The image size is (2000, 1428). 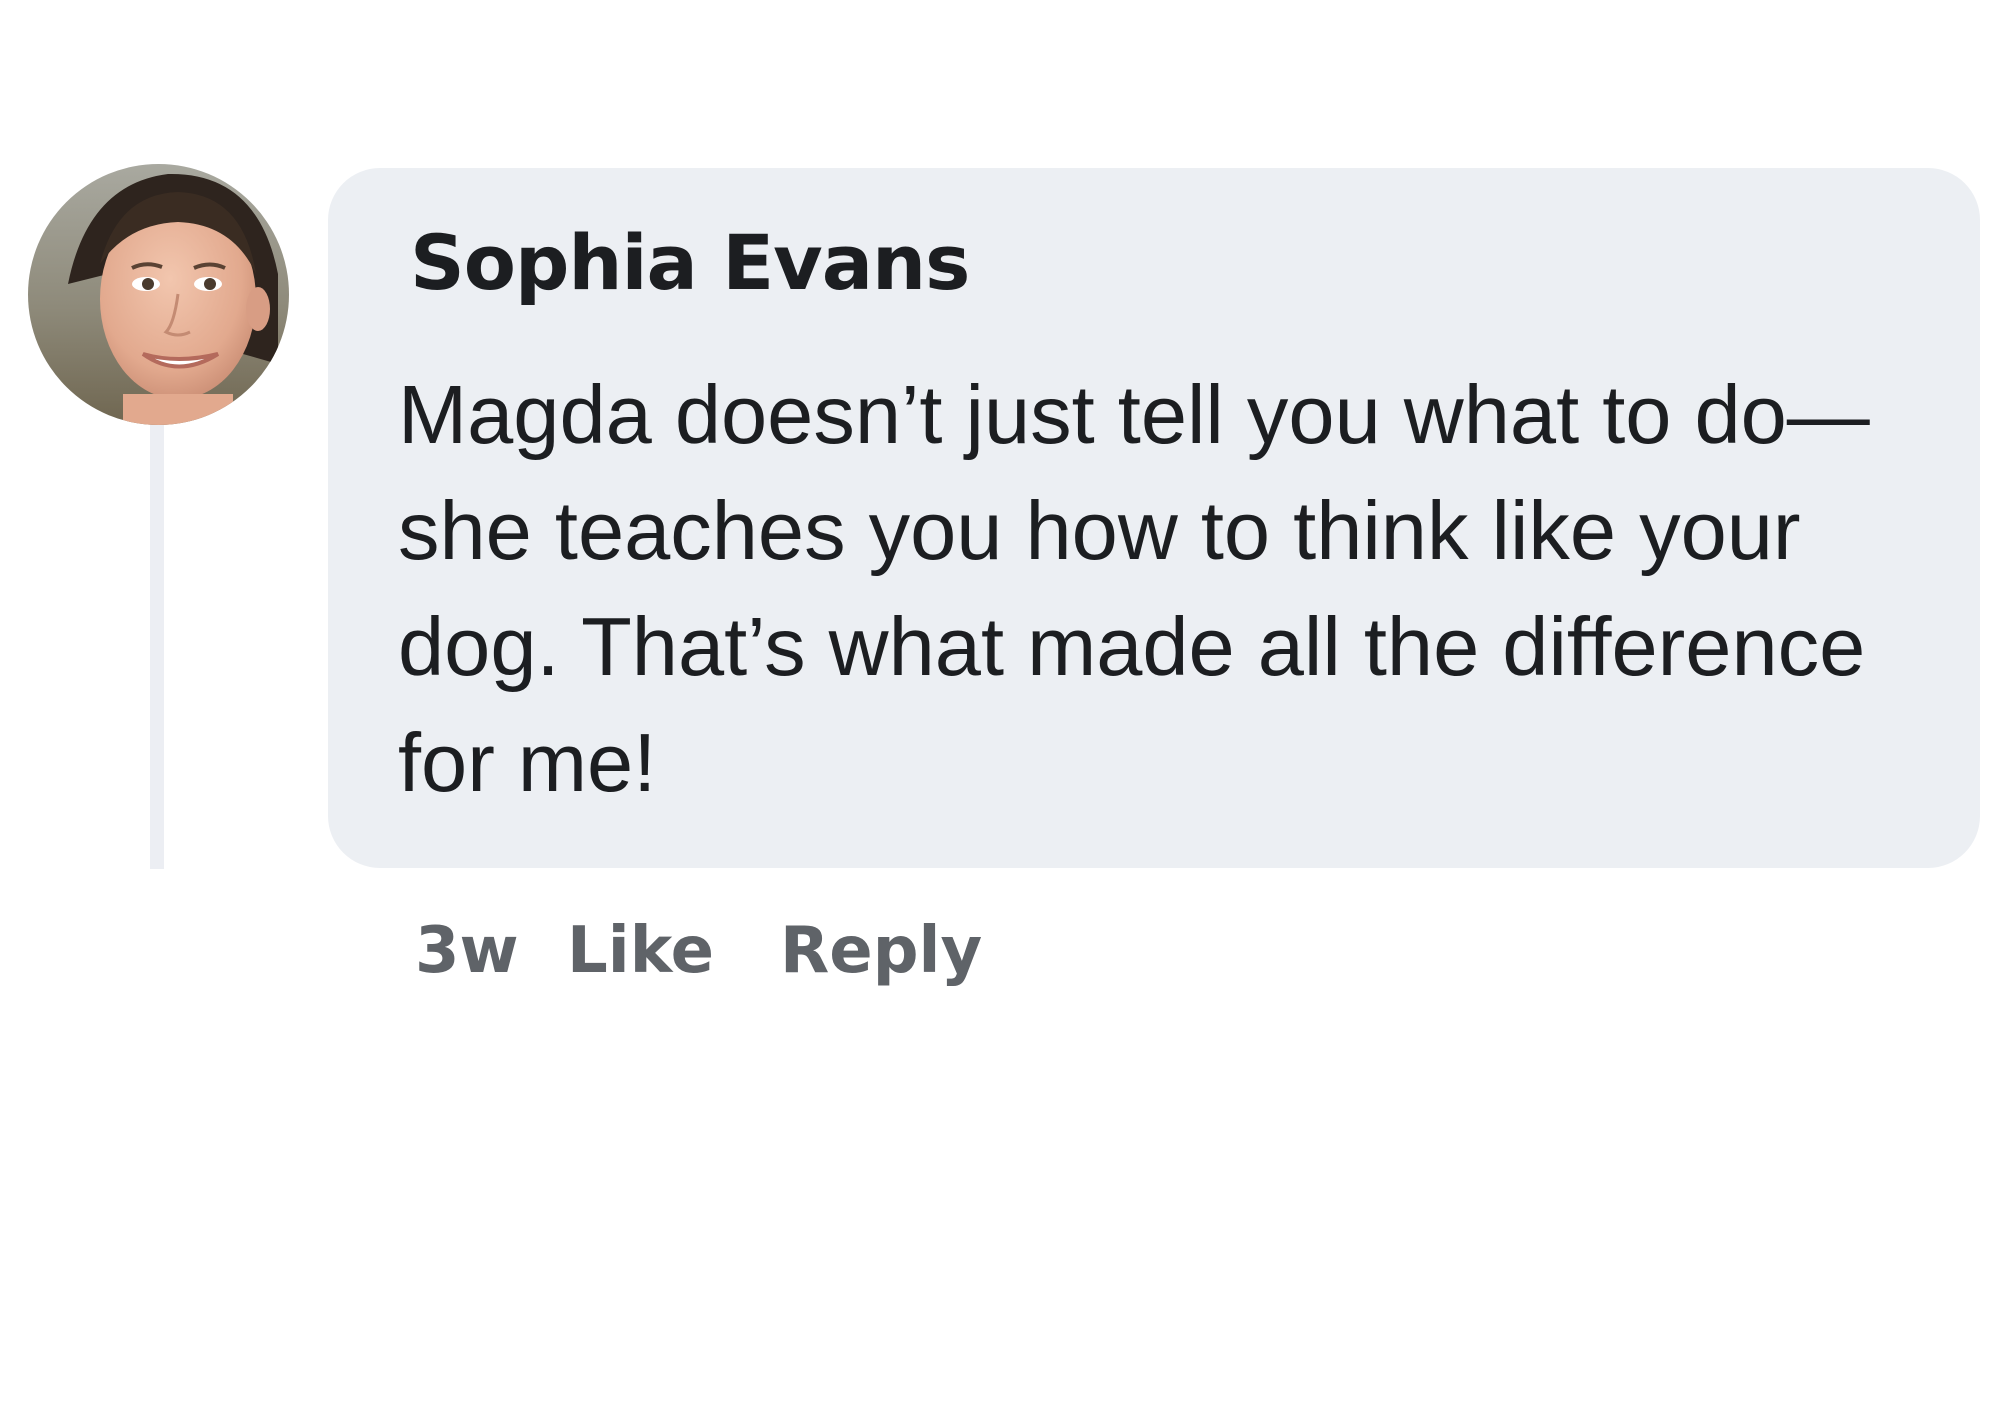 I want to click on reply-button: Reply, so click(x=881, y=951).